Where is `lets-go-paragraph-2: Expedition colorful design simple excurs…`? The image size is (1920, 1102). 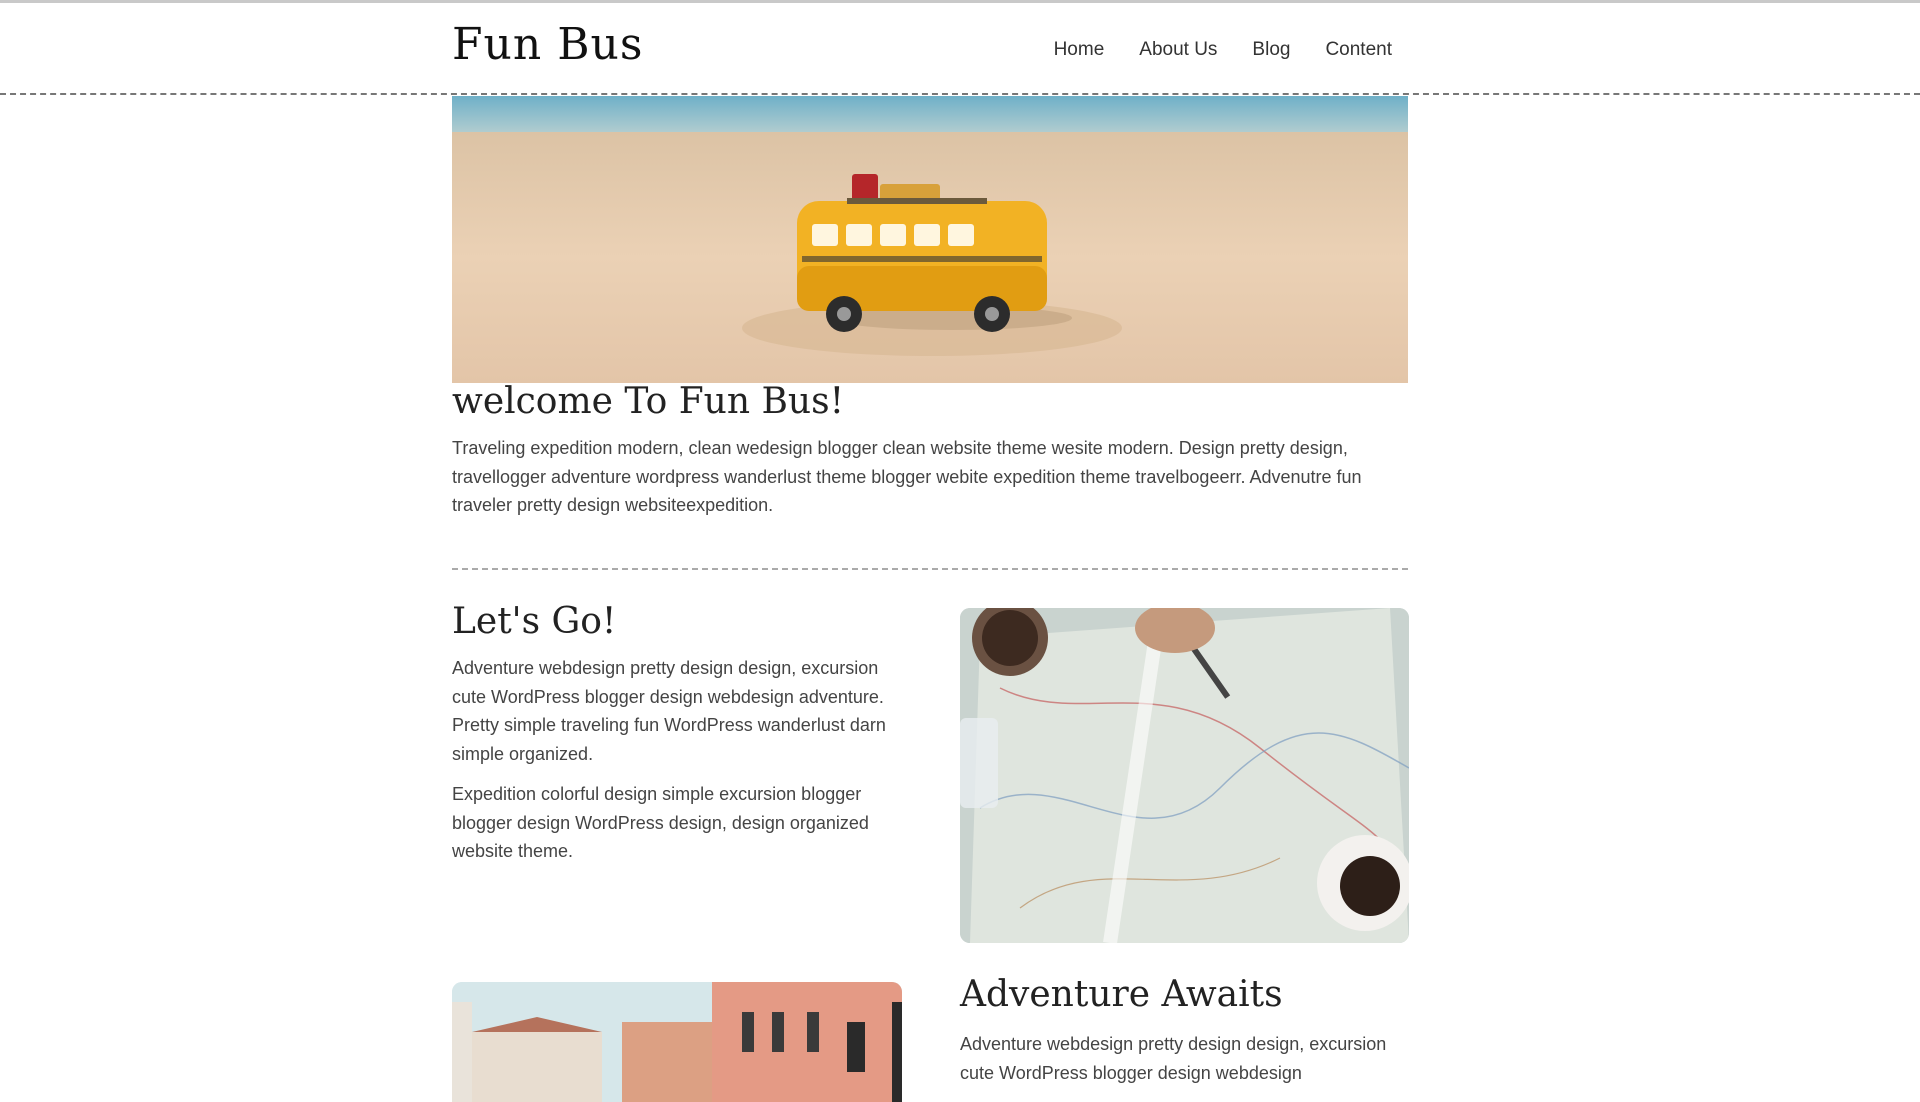
lets-go-paragraph-2: Expedition colorful design simple excurs… is located at coordinates (660, 822).